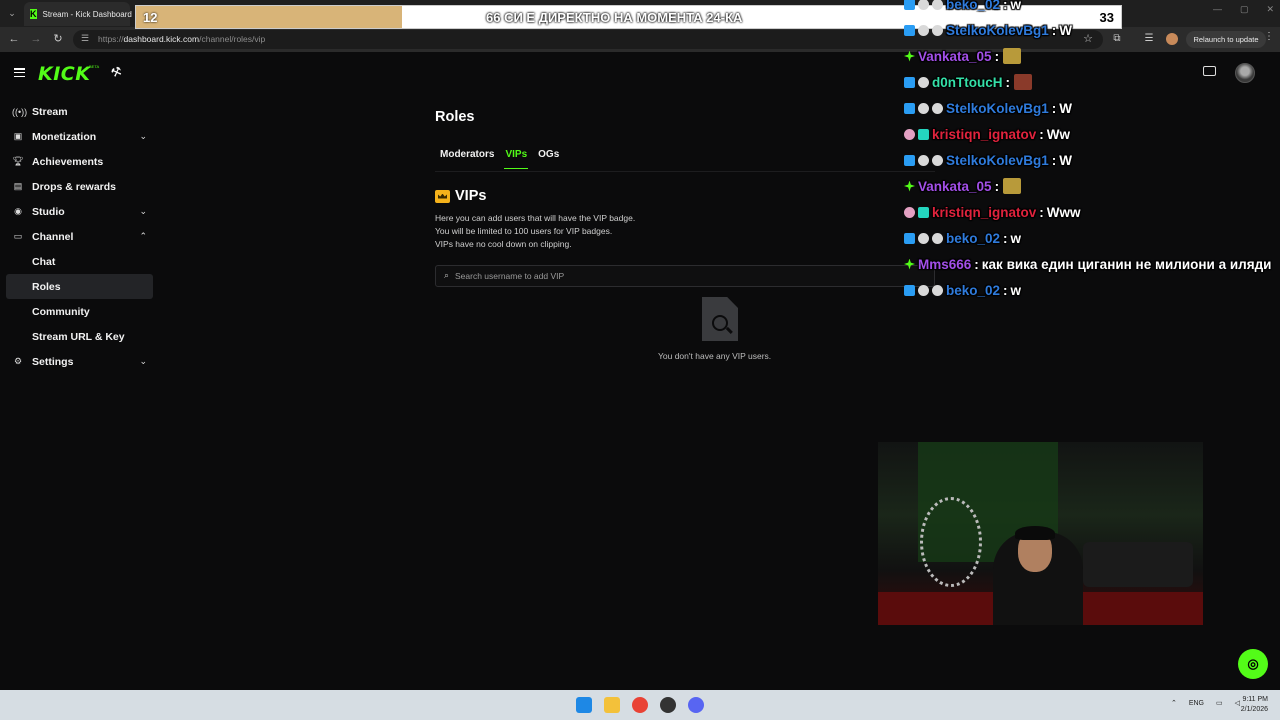  I want to click on relaunch-button: Relaunch to update, so click(1226, 39).